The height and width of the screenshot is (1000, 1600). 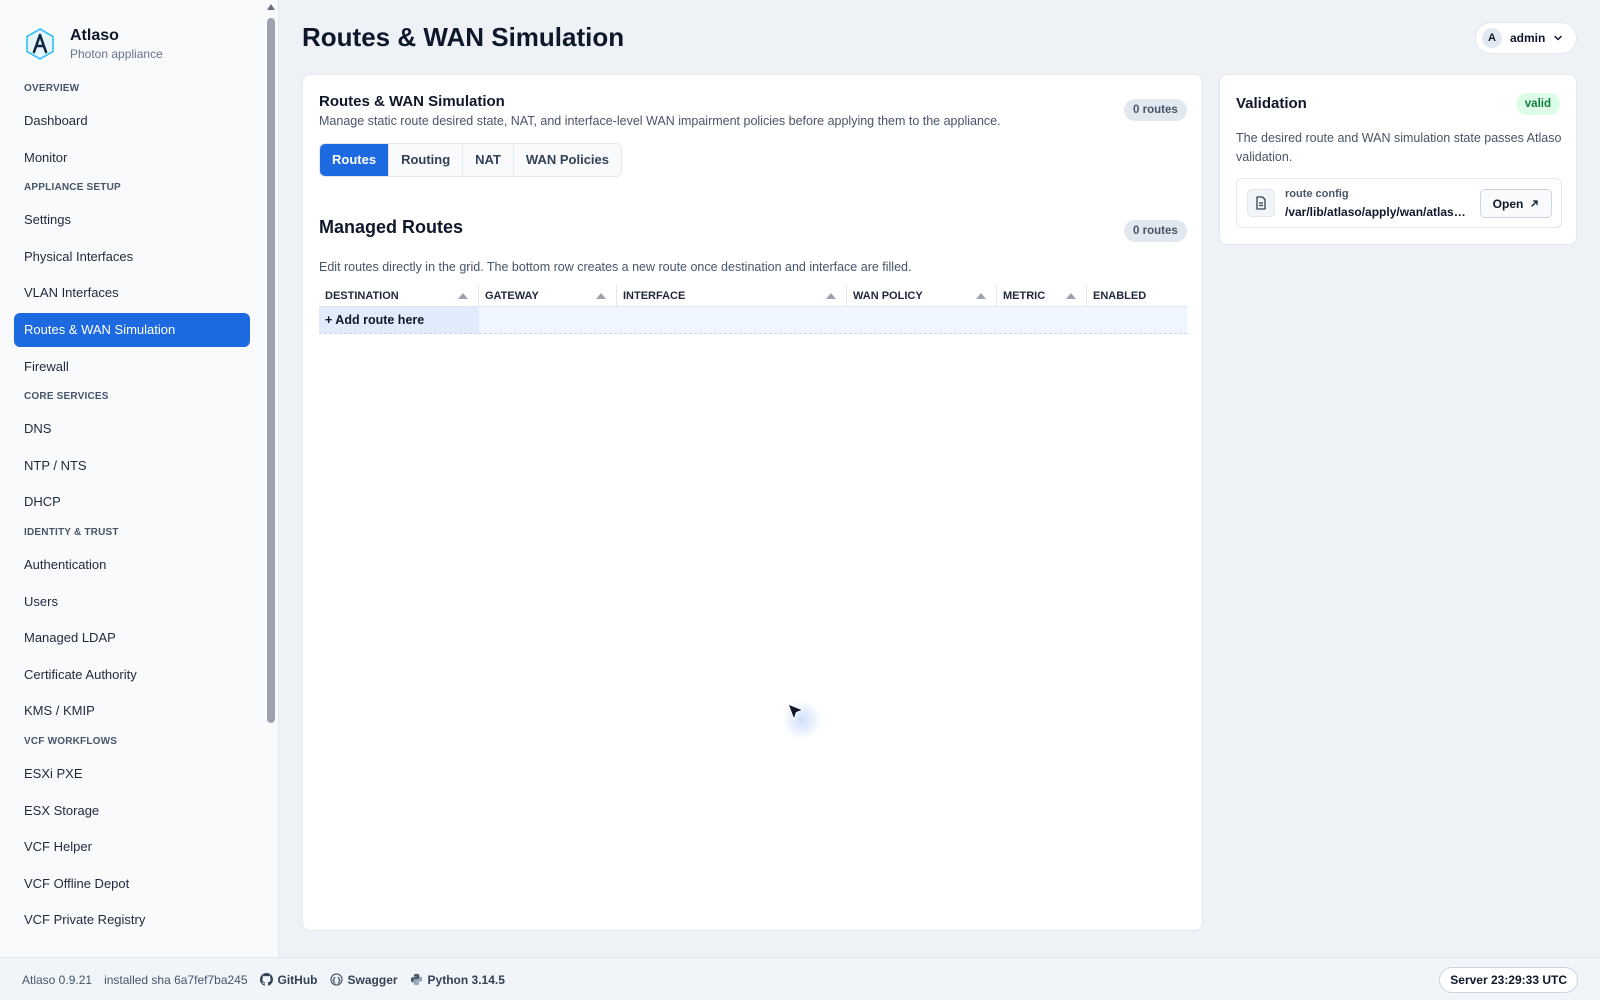 I want to click on python-version-label: Python 3.14.5, so click(x=466, y=979).